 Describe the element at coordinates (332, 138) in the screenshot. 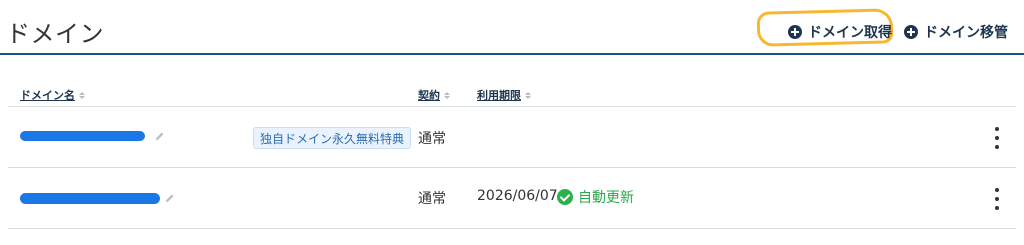

I see `free-domain-badge: 独自ドメイン永久無料特典` at that location.